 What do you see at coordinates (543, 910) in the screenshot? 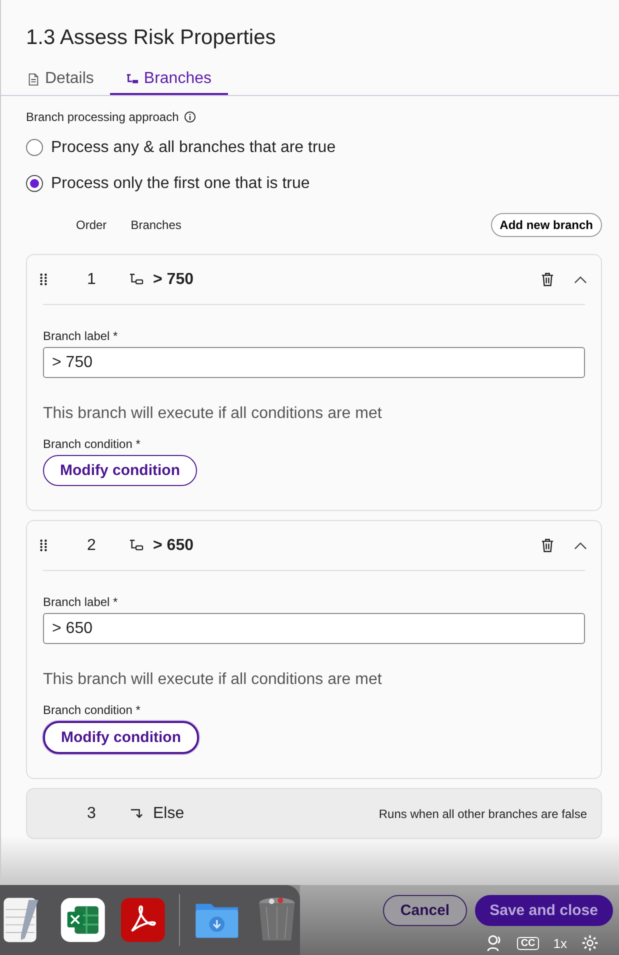
I see `footer-button: Save and close` at bounding box center [543, 910].